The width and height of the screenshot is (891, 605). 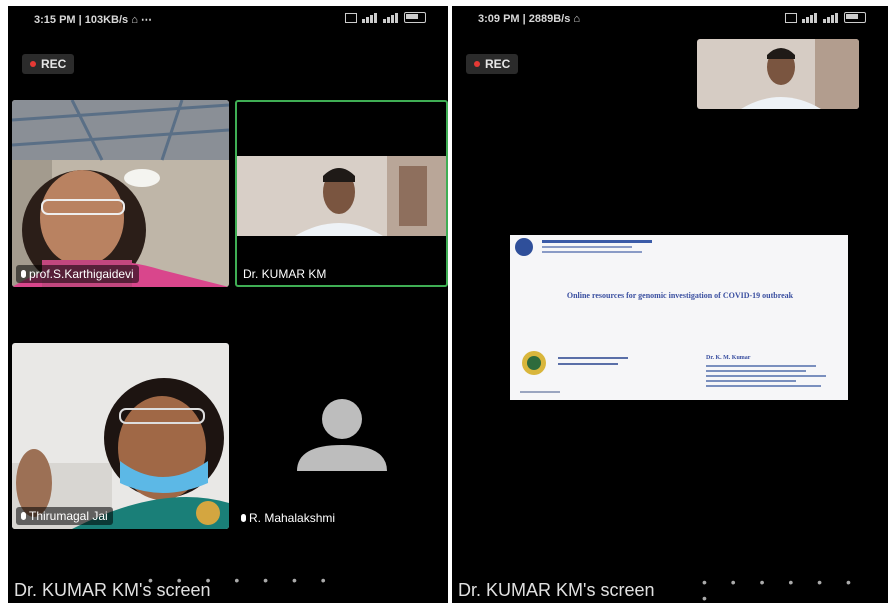 I want to click on participant-name: Dr. KUMAR KM, so click(x=285, y=274).